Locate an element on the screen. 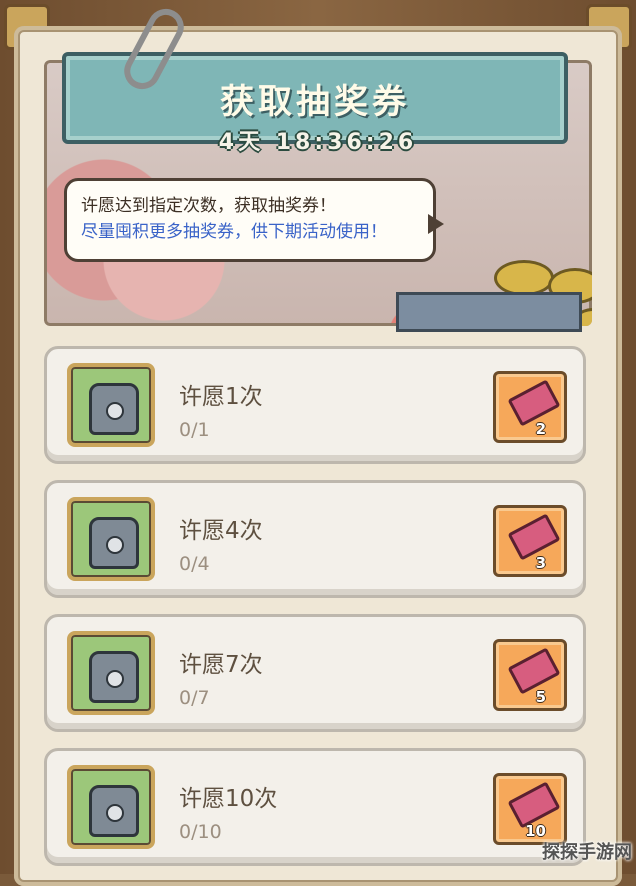 The height and width of the screenshot is (886, 636). treasure-chest-icon is located at coordinates (489, 312).